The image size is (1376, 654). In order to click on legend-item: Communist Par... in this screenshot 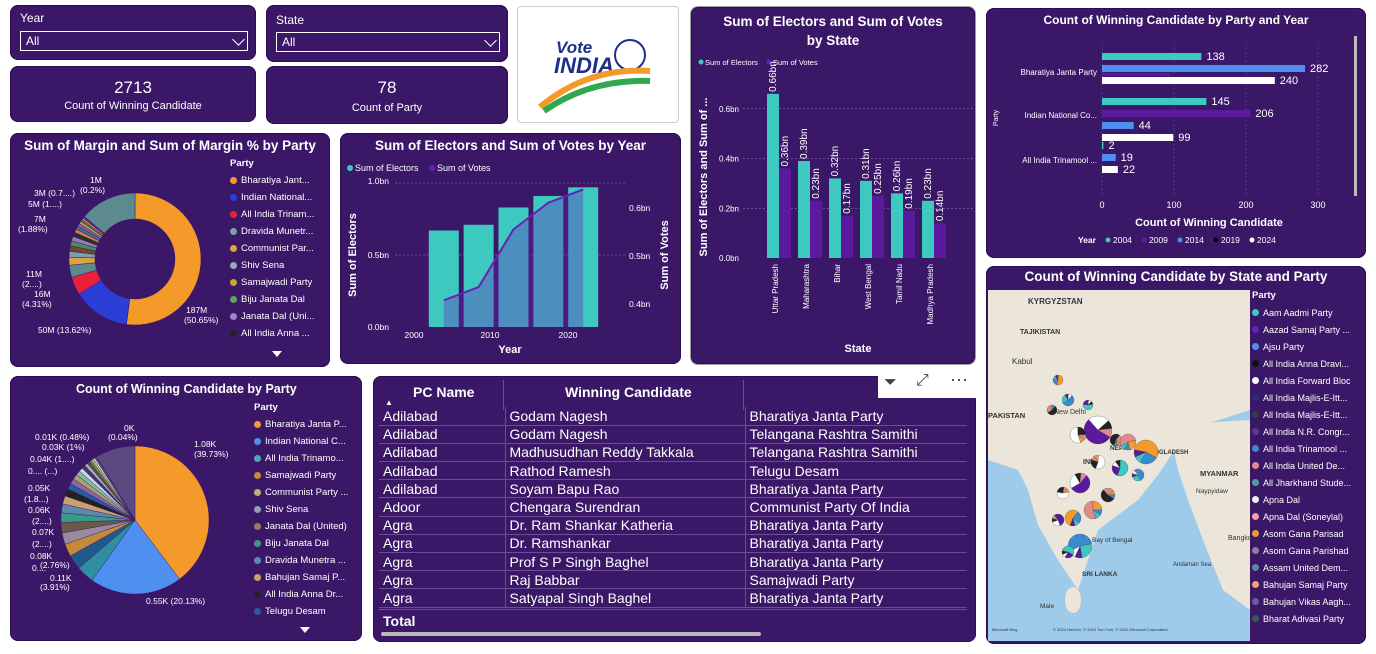, I will do `click(272, 248)`.